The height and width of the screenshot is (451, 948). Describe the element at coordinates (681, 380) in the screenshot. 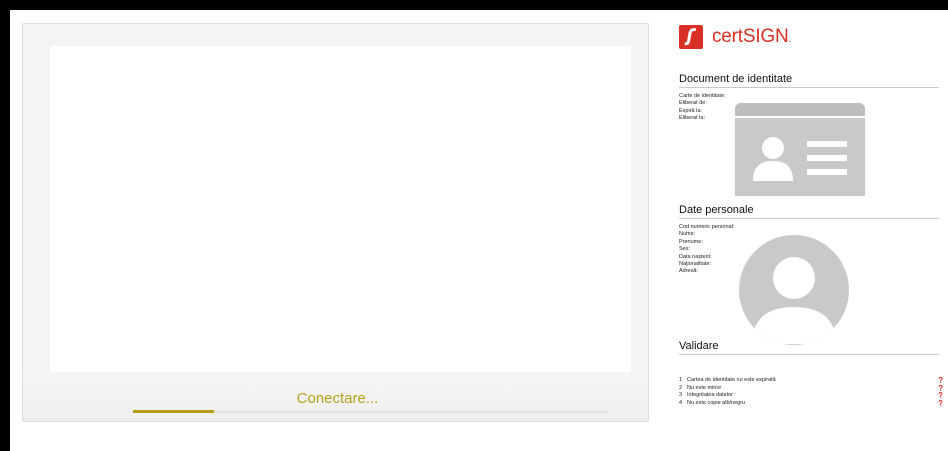

I see `validation-item-number: 1` at that location.